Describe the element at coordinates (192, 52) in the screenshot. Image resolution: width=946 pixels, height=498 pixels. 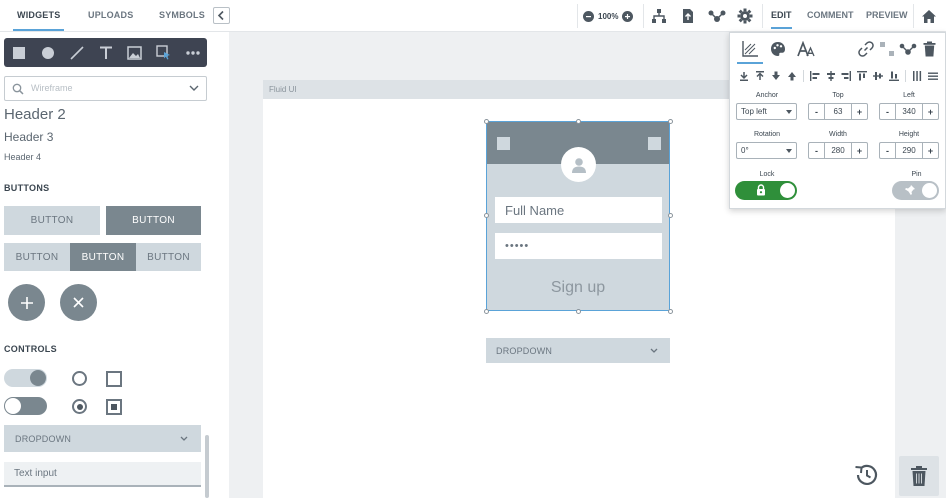
I see `more-tools-button` at that location.